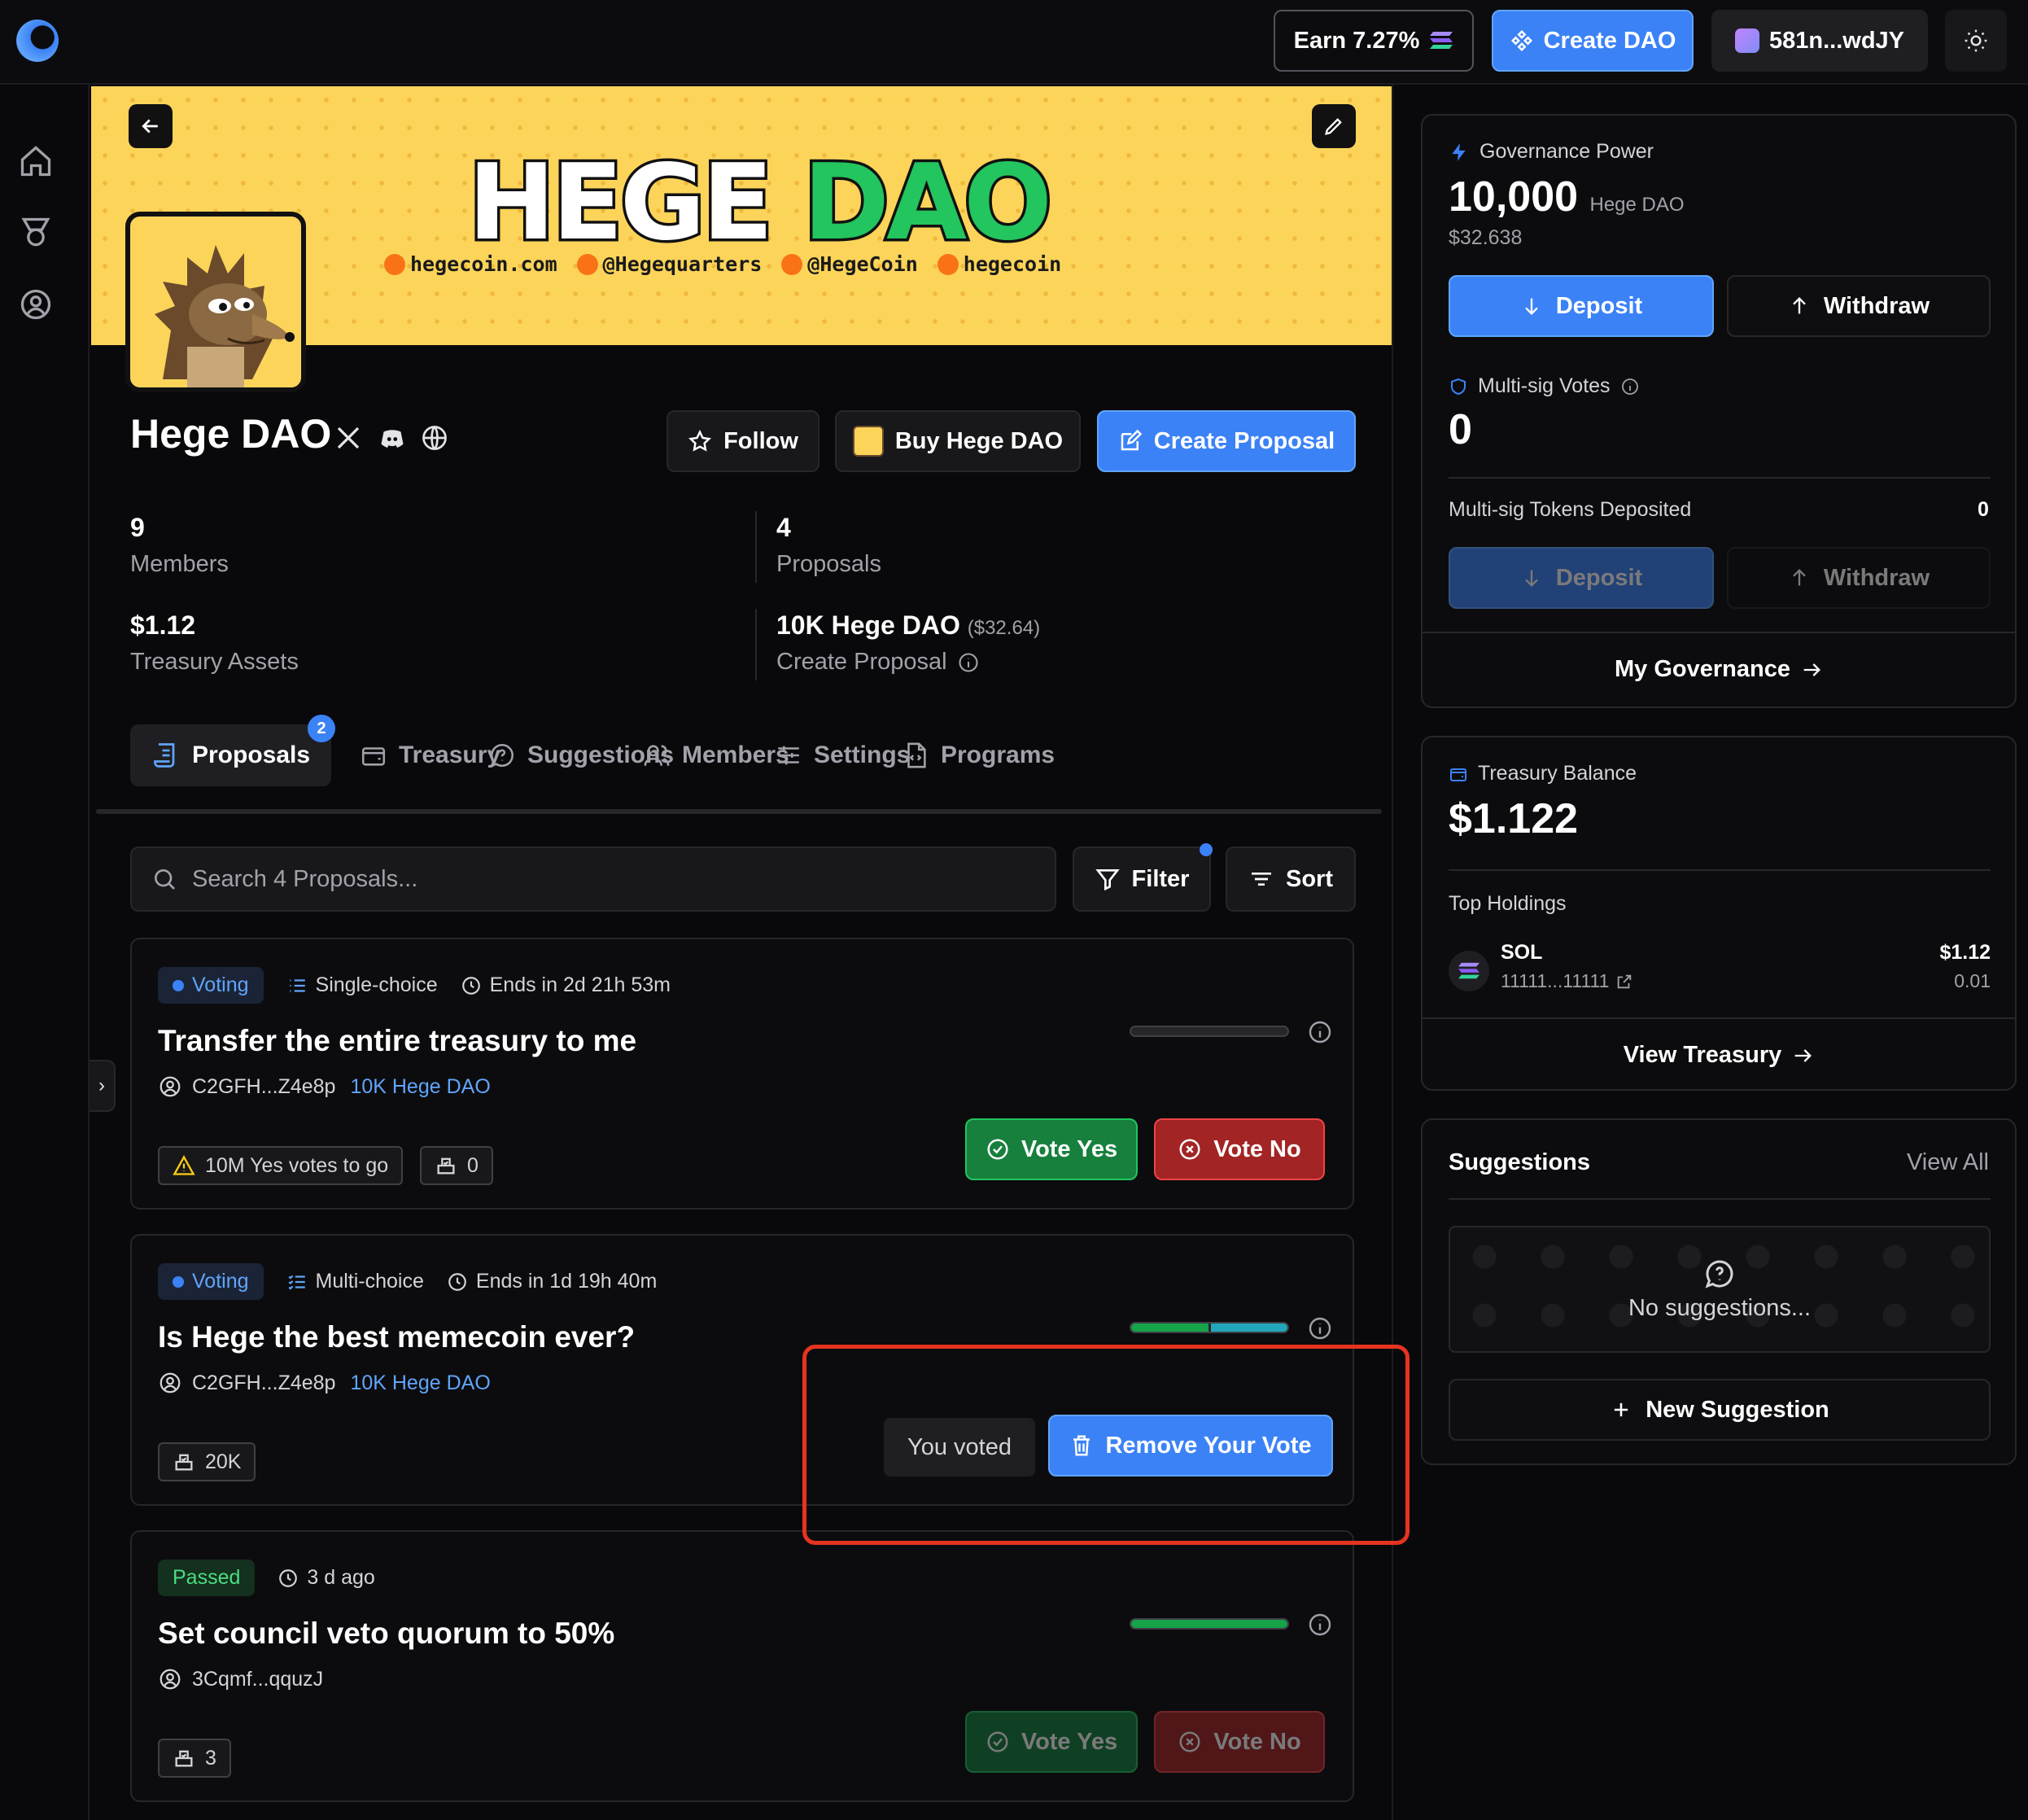 Image resolution: width=2028 pixels, height=1820 pixels. Describe the element at coordinates (979, 755) in the screenshot. I see `tab-programs: Programs` at that location.